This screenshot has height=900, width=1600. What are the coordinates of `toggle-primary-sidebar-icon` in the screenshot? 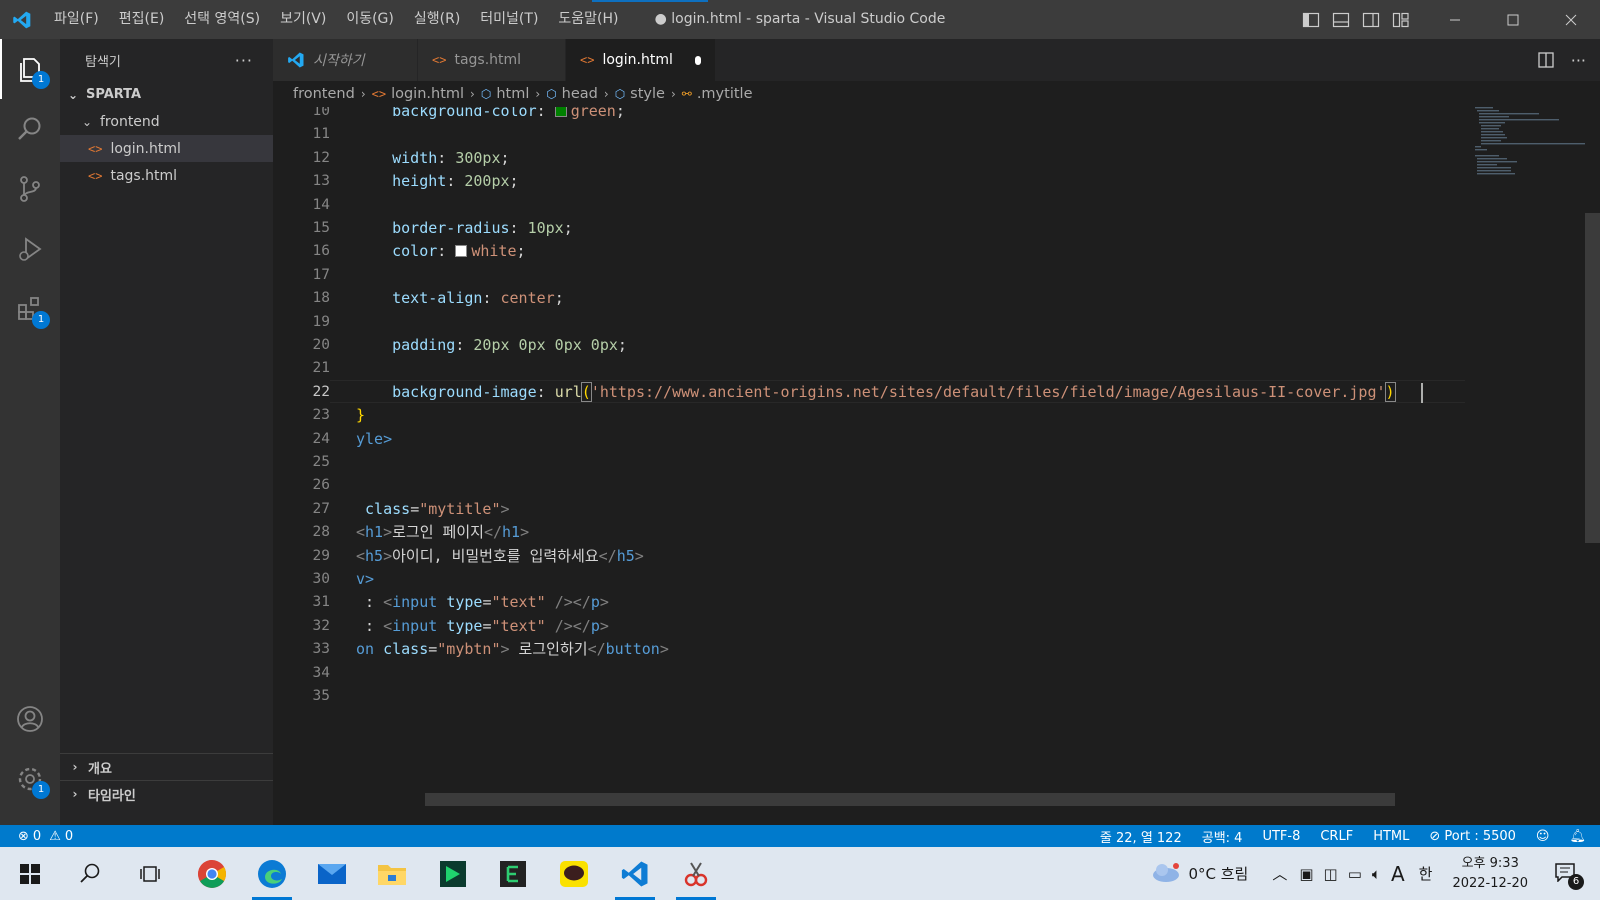 It's located at (1311, 20).